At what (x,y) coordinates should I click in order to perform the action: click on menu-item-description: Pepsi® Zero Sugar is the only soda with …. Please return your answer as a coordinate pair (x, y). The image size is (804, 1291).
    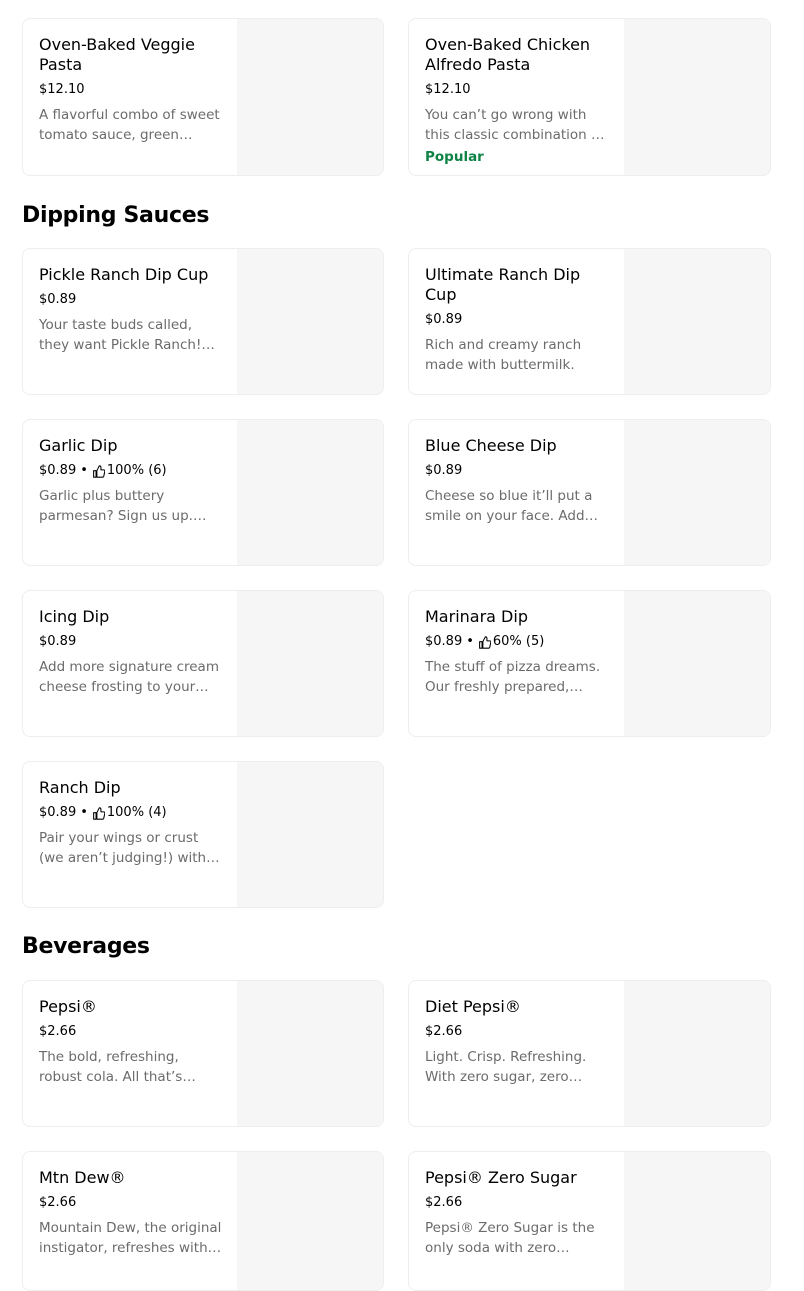
    Looking at the image, I should click on (510, 1238).